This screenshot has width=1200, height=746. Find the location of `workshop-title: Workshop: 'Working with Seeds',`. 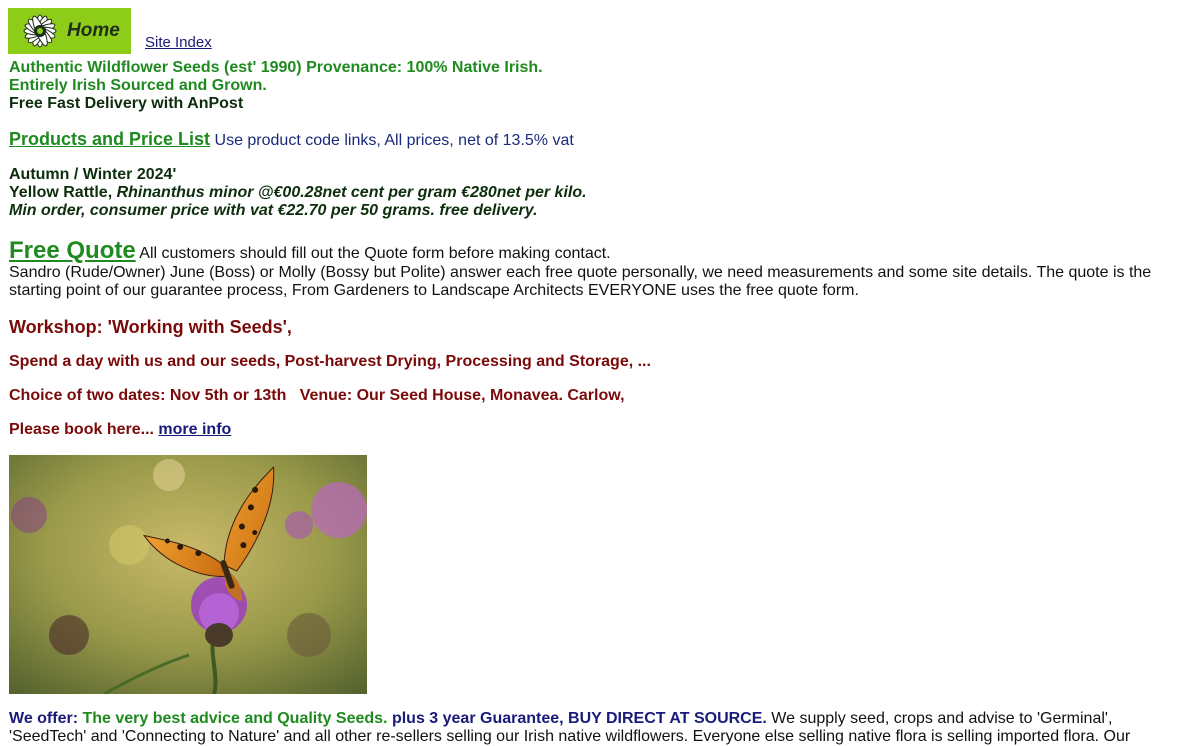

workshop-title: Workshop: 'Working with Seeds', is located at coordinates (150, 327).